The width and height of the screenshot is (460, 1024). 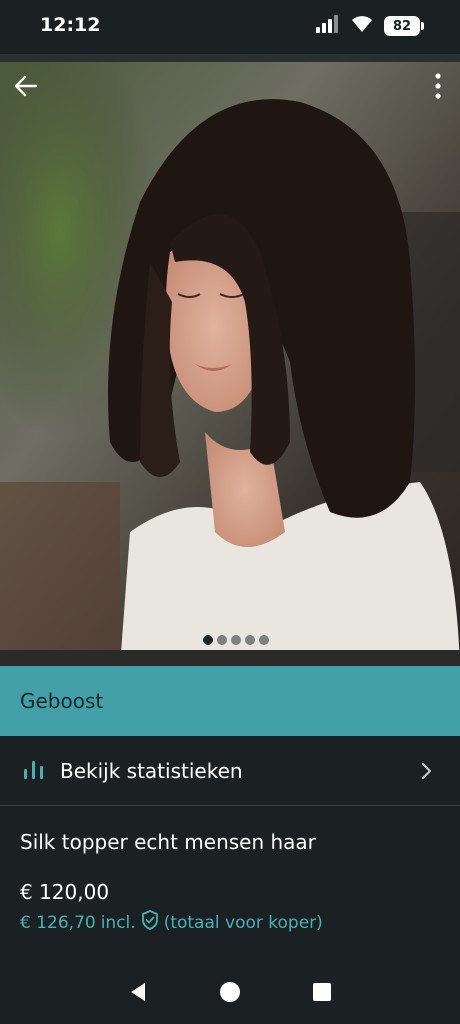 What do you see at coordinates (62, 701) in the screenshot?
I see `boost-label: Geboost` at bounding box center [62, 701].